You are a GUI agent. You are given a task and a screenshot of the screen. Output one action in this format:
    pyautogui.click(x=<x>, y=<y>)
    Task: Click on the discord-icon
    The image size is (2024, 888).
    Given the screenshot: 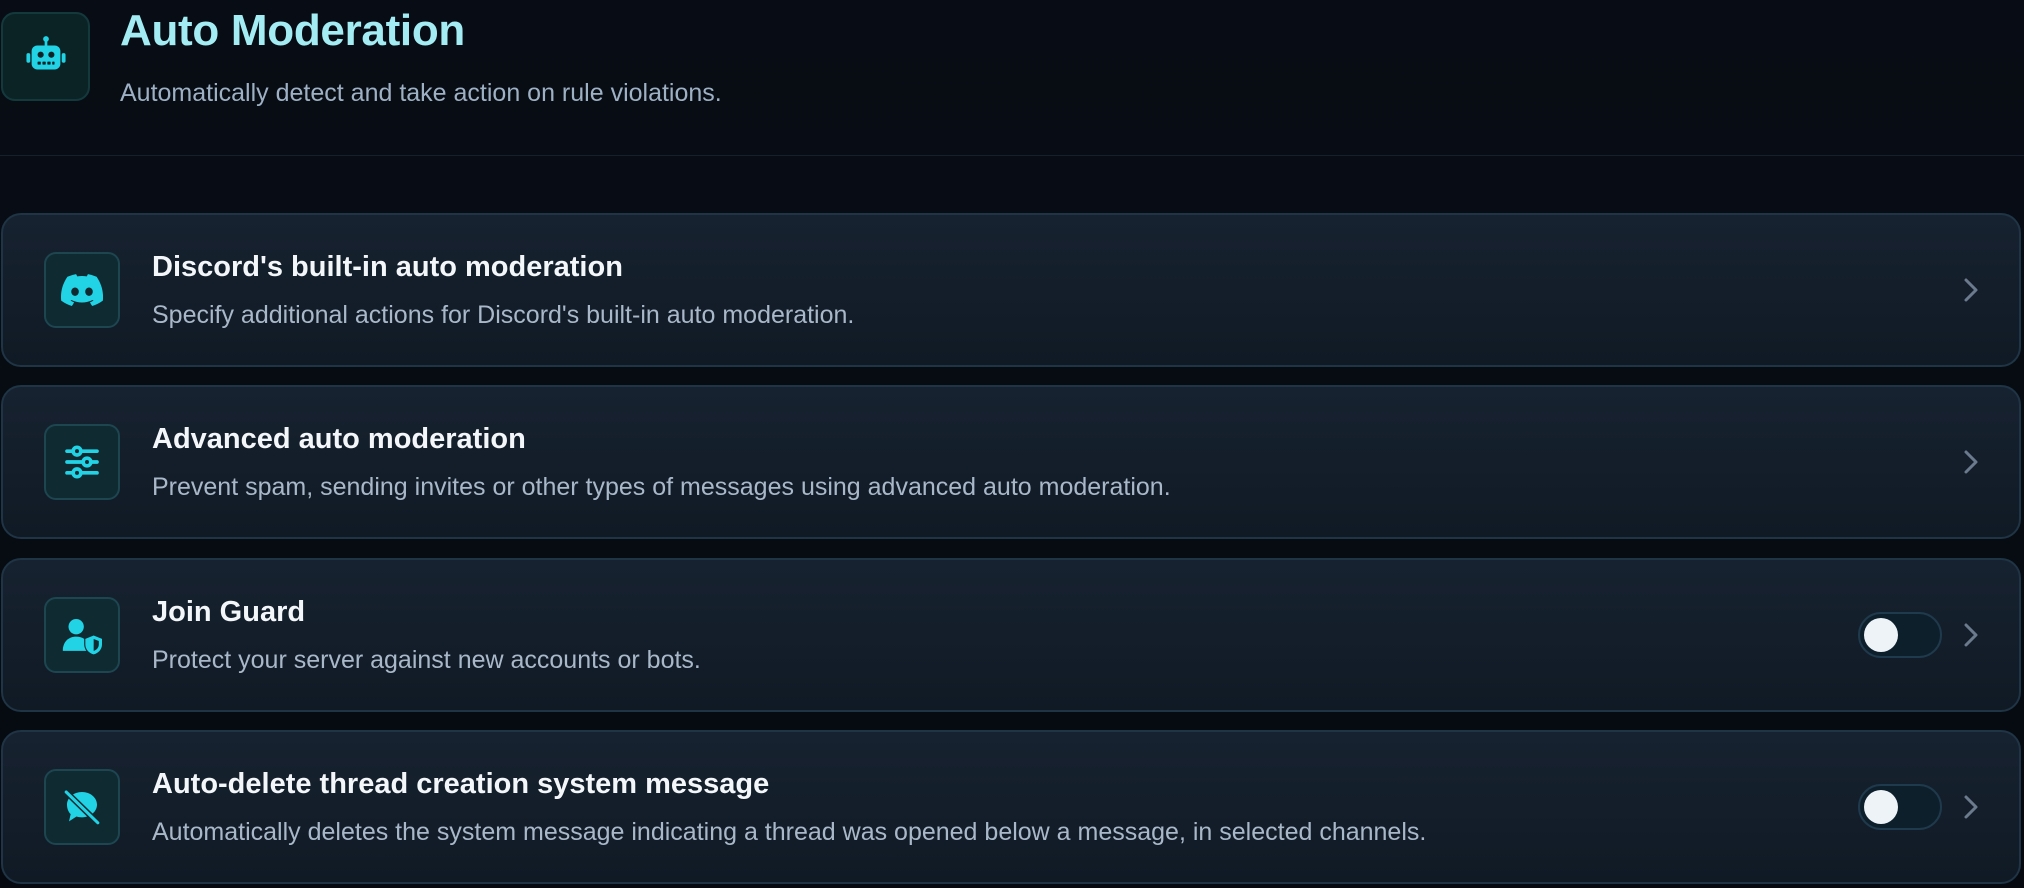 What is the action you would take?
    pyautogui.click(x=82, y=290)
    